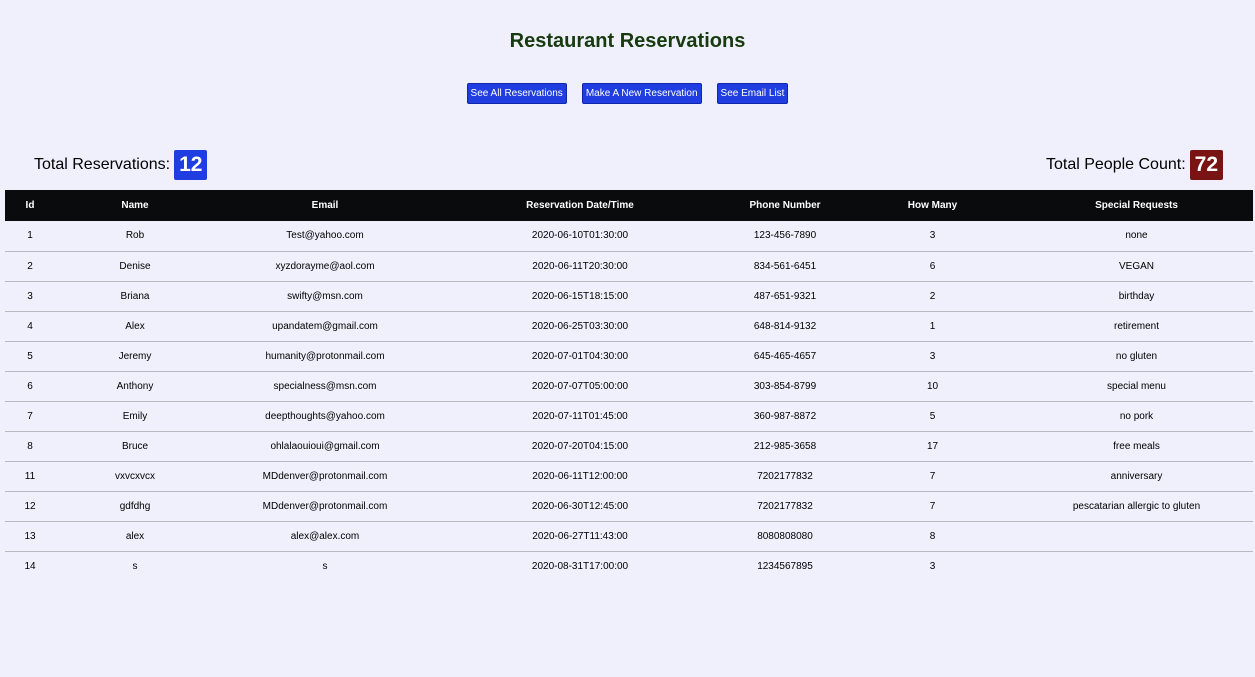 This screenshot has width=1255, height=677. Describe the element at coordinates (785, 356) in the screenshot. I see `cell-phone: 645-465-4657` at that location.